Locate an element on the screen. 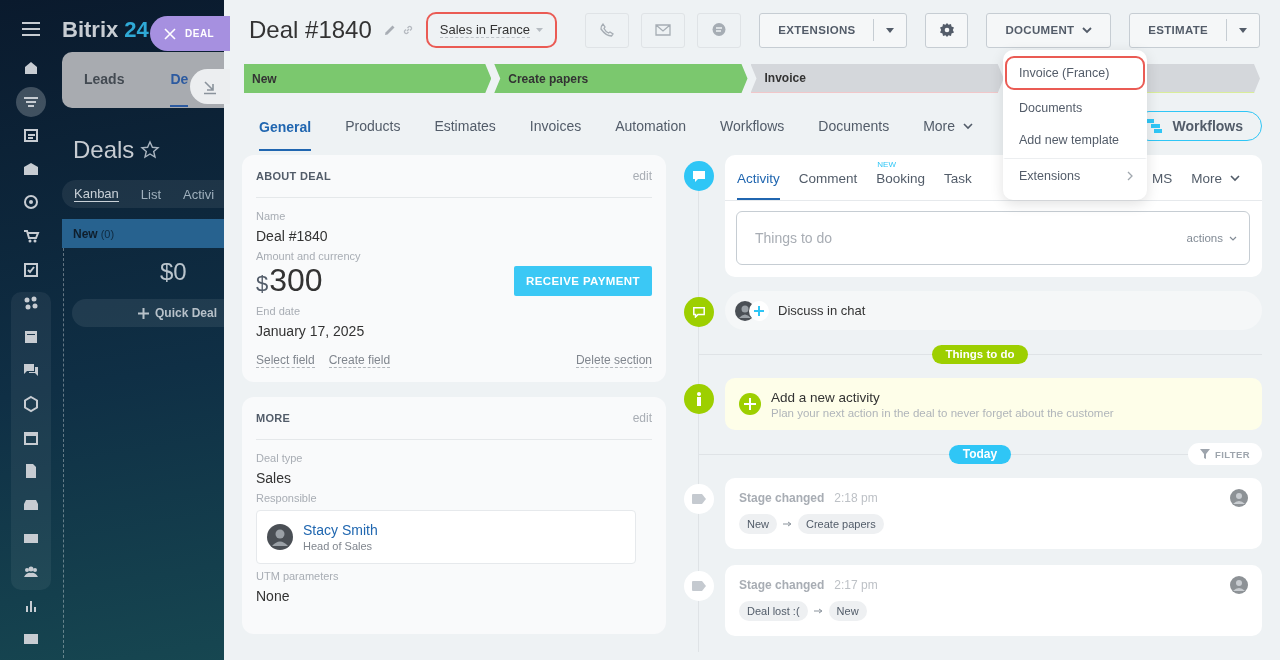 The width and height of the screenshot is (1280, 660). view-tab: List is located at coordinates (151, 194).